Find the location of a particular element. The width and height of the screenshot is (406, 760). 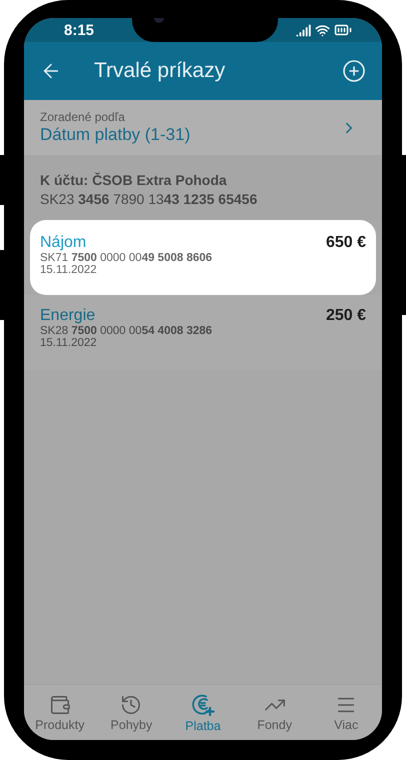

add-button is located at coordinates (354, 71).